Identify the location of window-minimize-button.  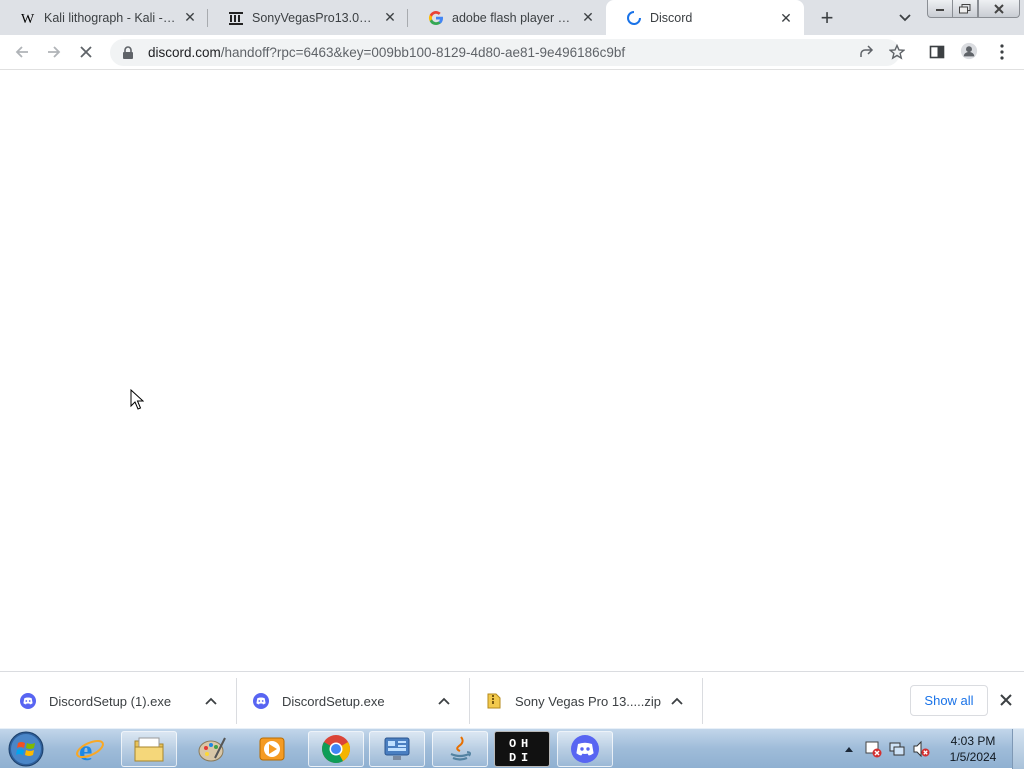
(940, 9).